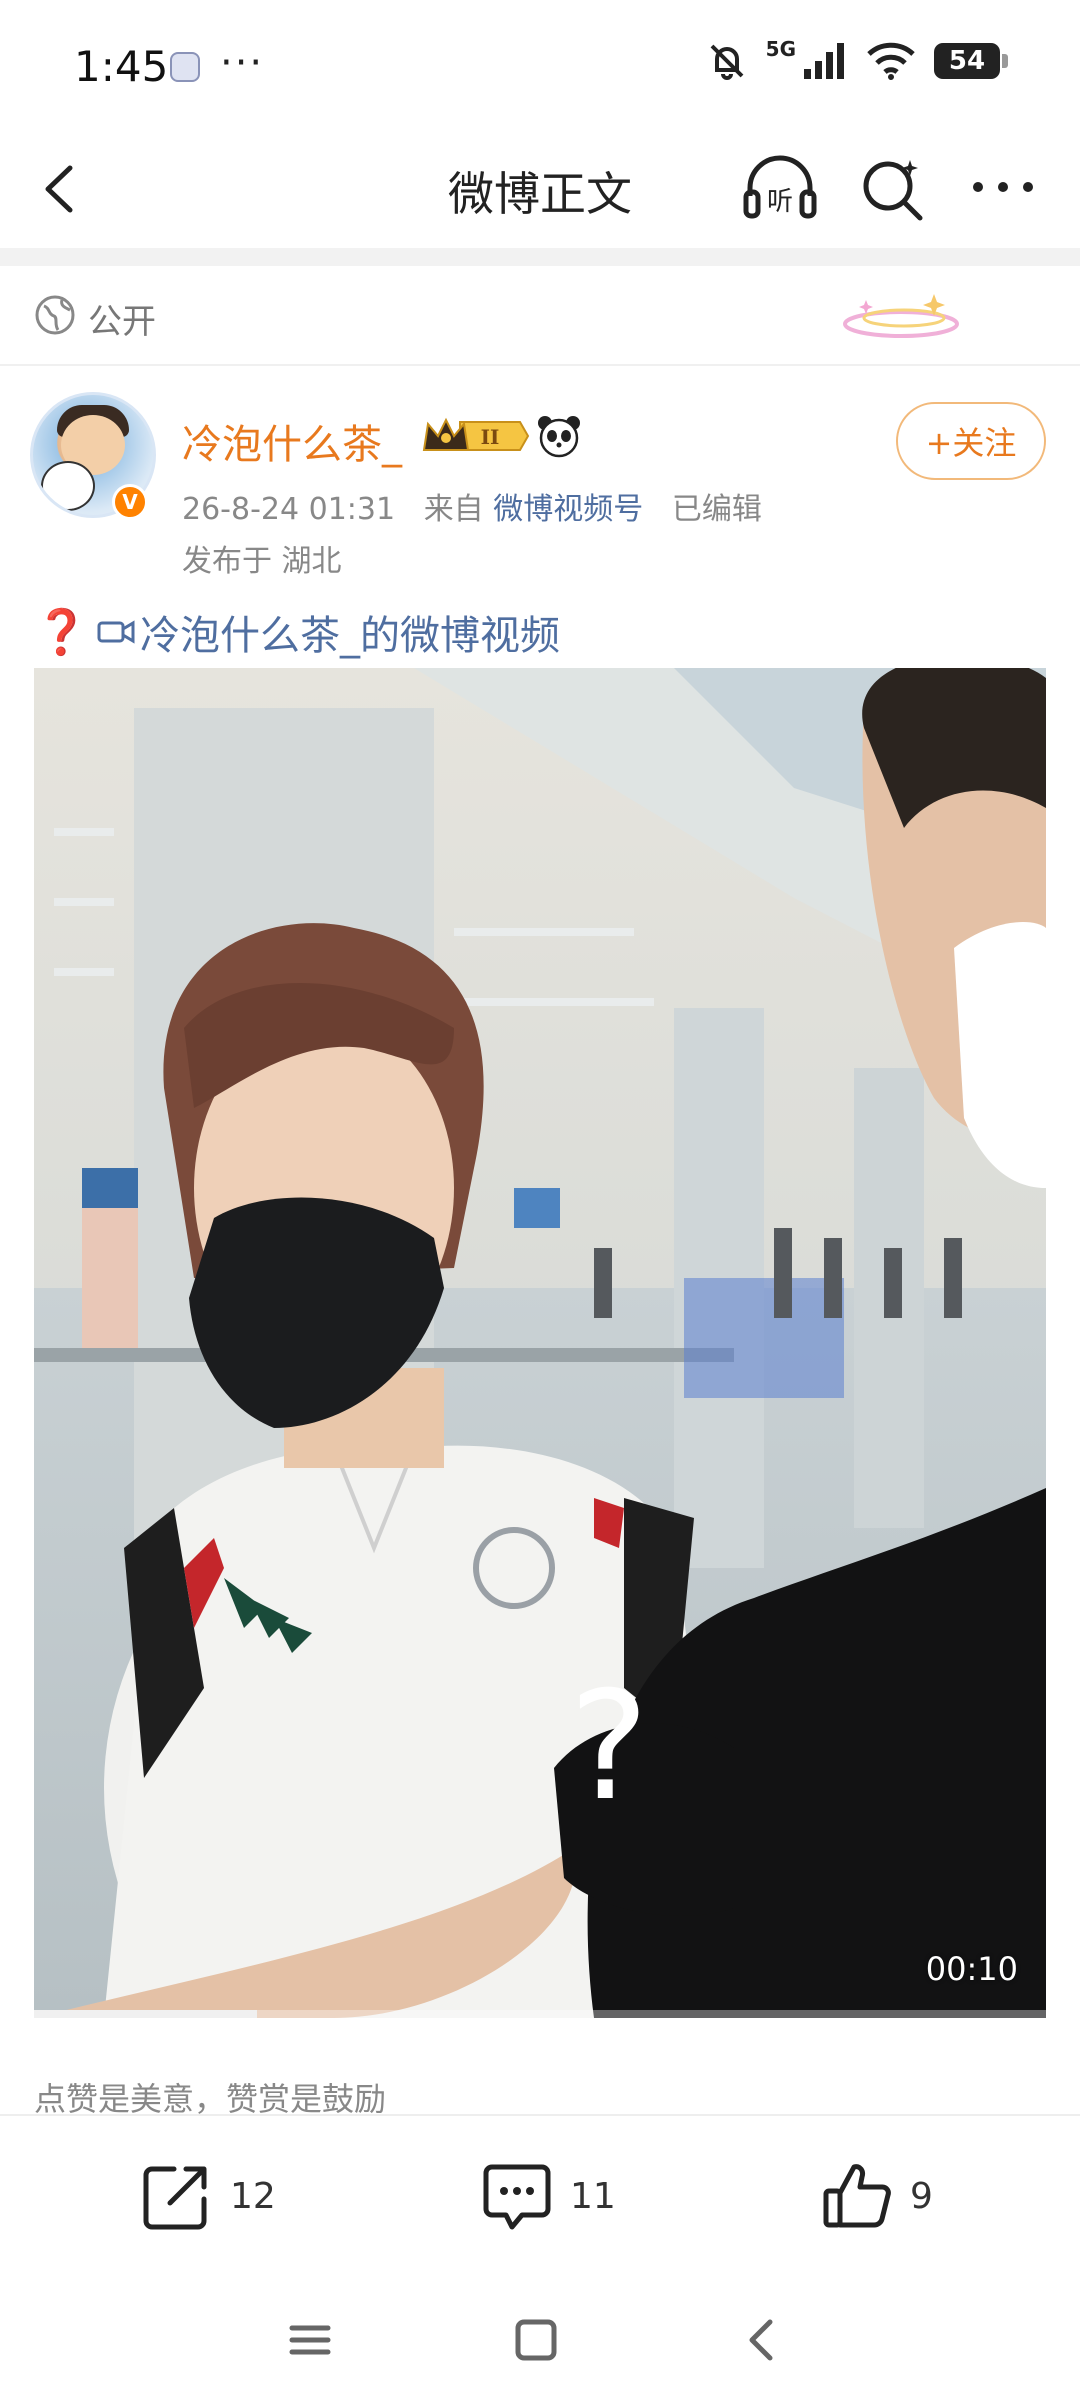 This screenshot has width=1080, height=2400. Describe the element at coordinates (175, 2198) in the screenshot. I see `repost-icon` at that location.